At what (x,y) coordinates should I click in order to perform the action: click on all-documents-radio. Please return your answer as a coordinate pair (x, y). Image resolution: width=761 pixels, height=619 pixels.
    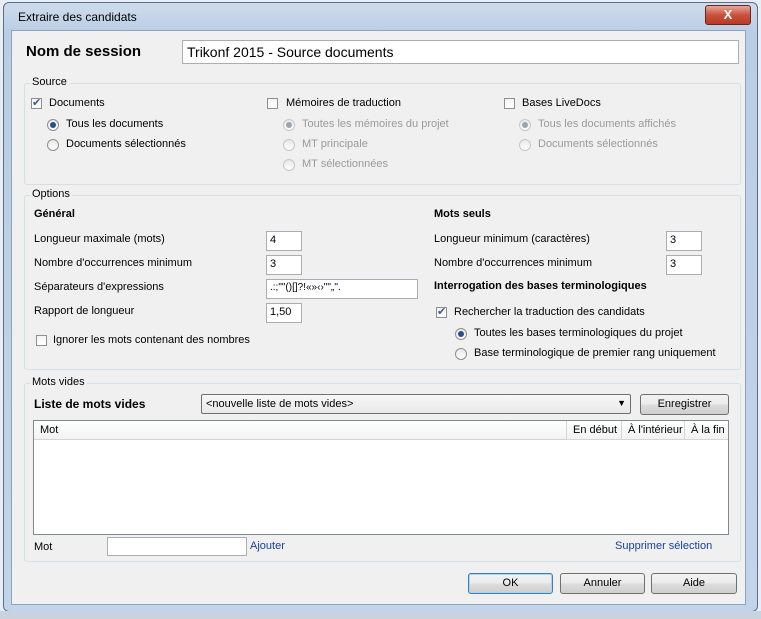
    Looking at the image, I should click on (53, 125).